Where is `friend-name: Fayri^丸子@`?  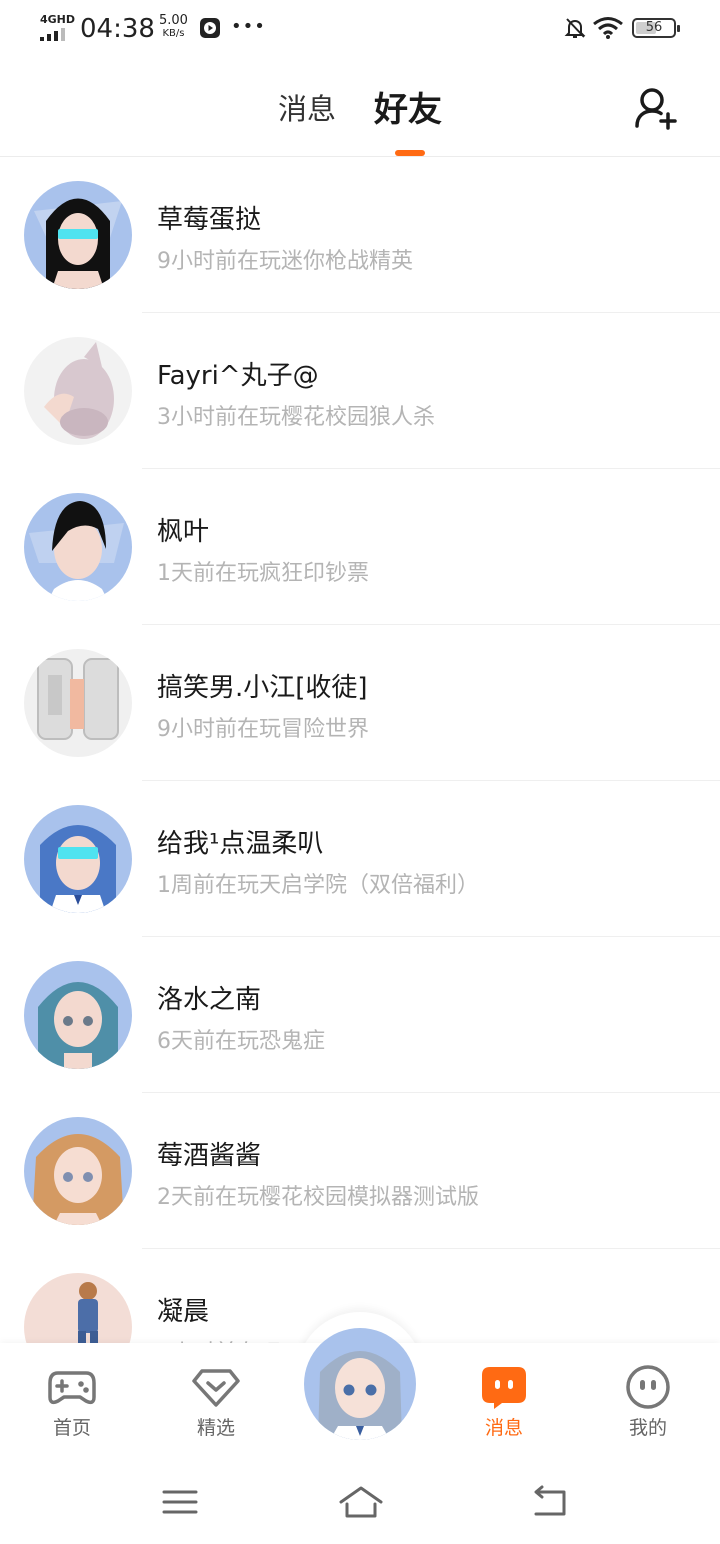
friend-name: Fayri^丸子@ is located at coordinates (238, 376).